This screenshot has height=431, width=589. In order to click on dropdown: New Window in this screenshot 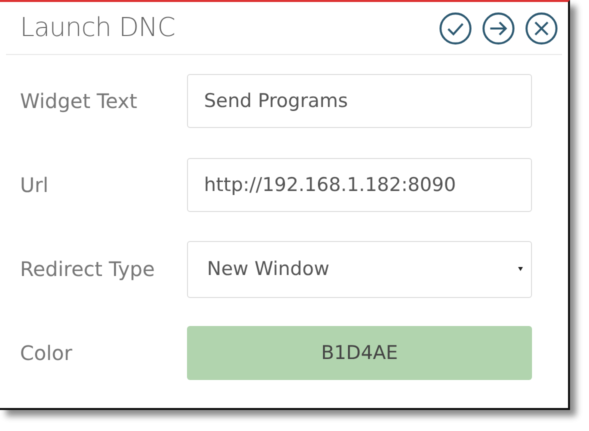, I will do `click(359, 269)`.